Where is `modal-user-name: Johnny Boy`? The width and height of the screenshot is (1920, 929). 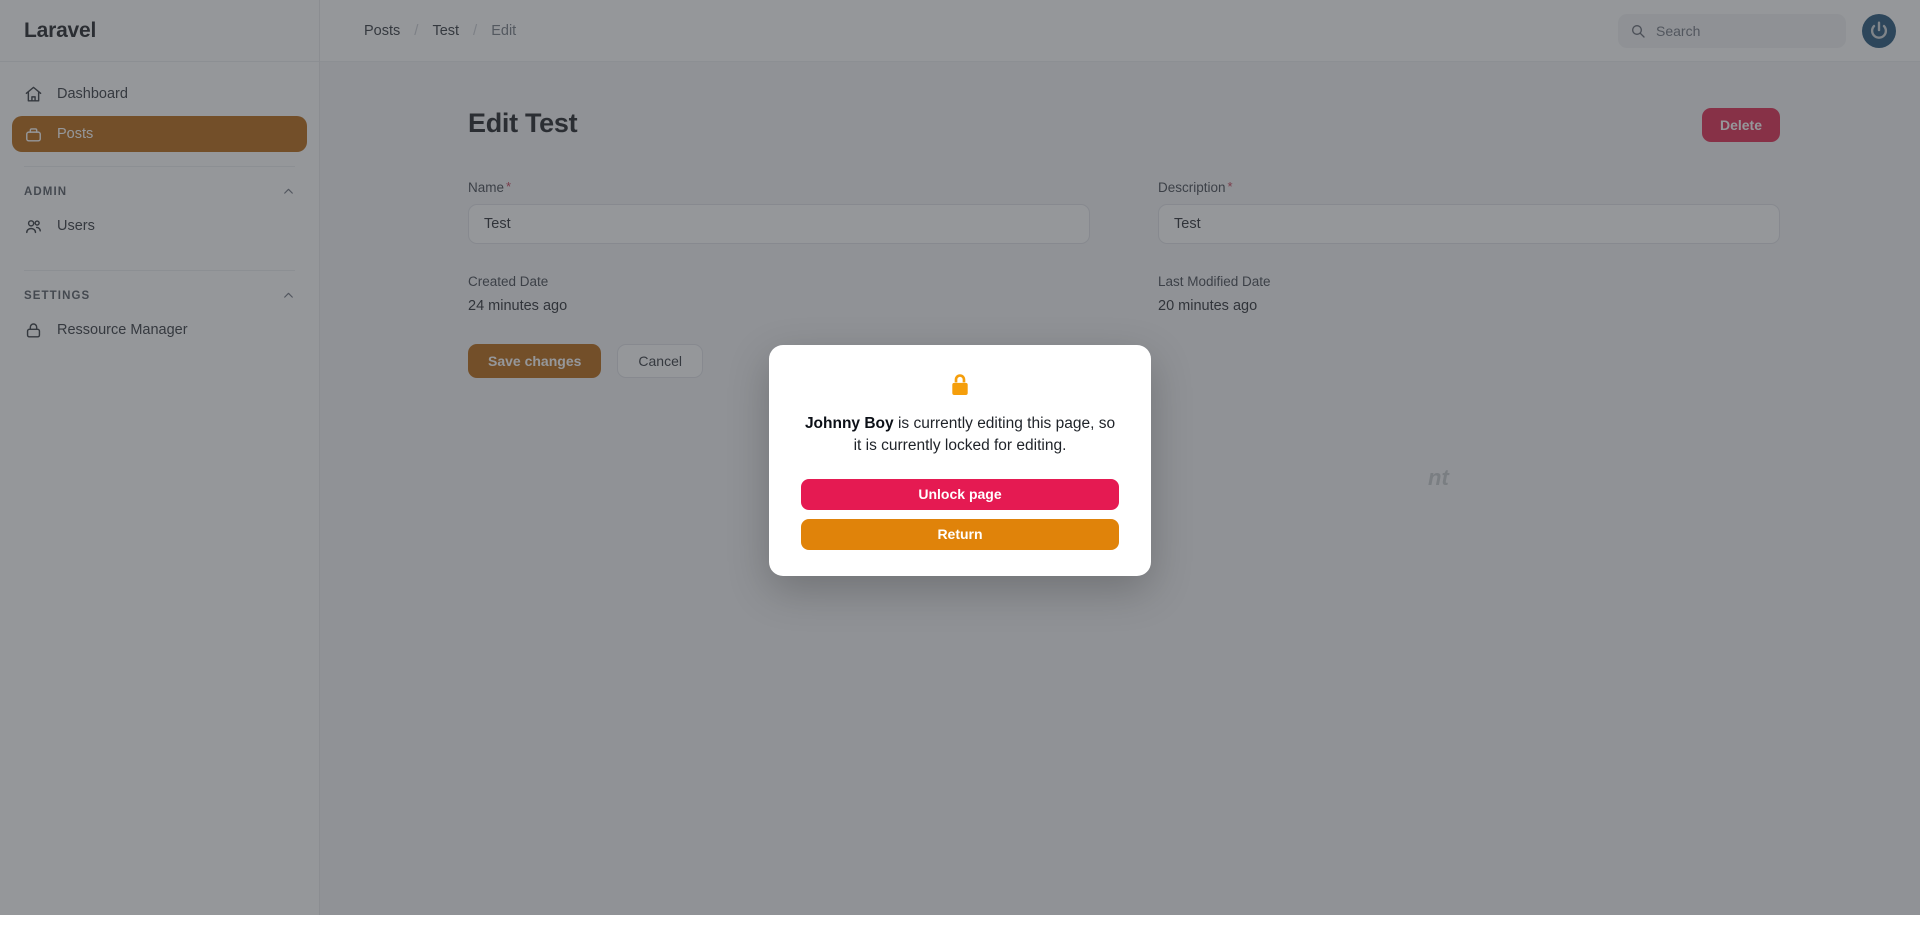 modal-user-name: Johnny Boy is located at coordinates (849, 423).